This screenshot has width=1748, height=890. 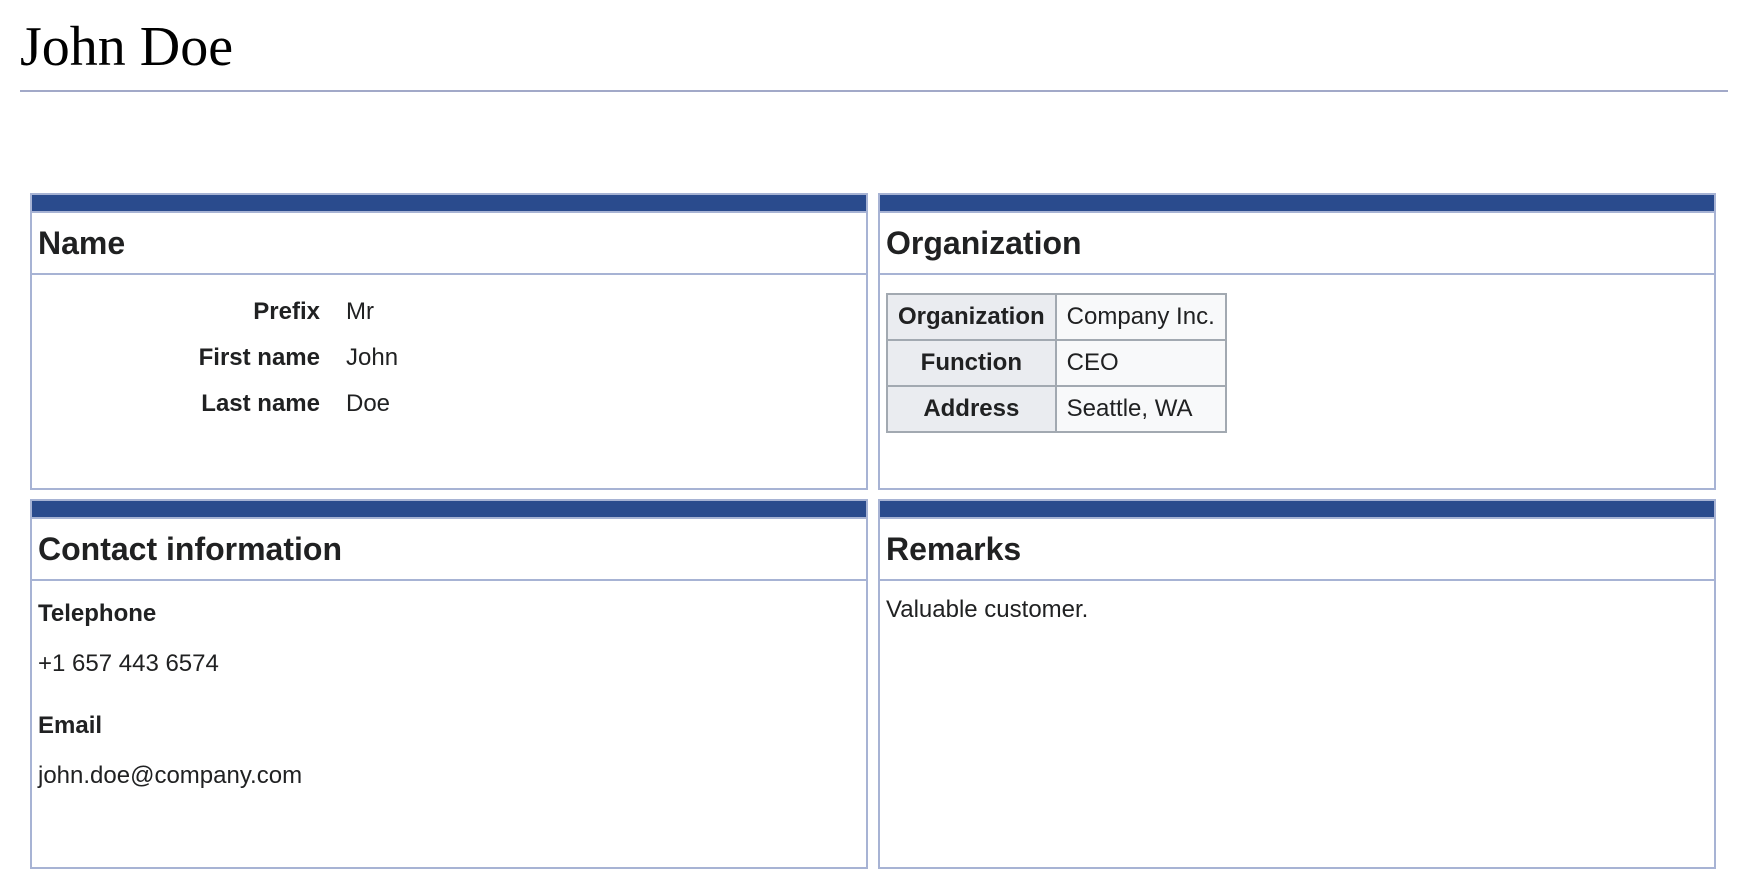 What do you see at coordinates (971, 409) in the screenshot?
I see `table-key-cell: Address` at bounding box center [971, 409].